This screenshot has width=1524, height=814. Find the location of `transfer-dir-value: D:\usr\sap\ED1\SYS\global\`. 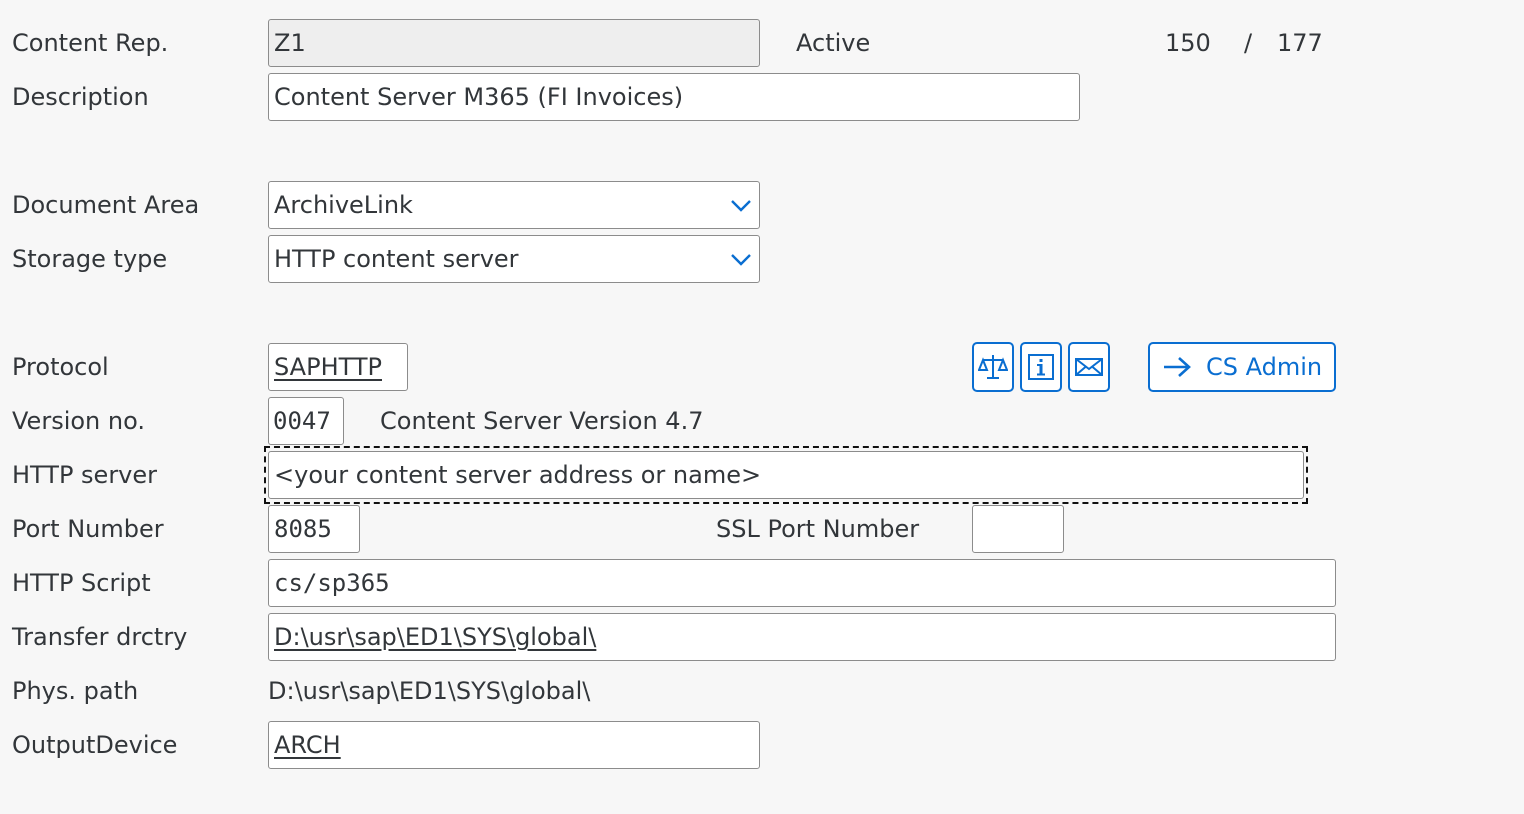

transfer-dir-value: D:\usr\sap\ED1\SYS\global\ is located at coordinates (435, 637).